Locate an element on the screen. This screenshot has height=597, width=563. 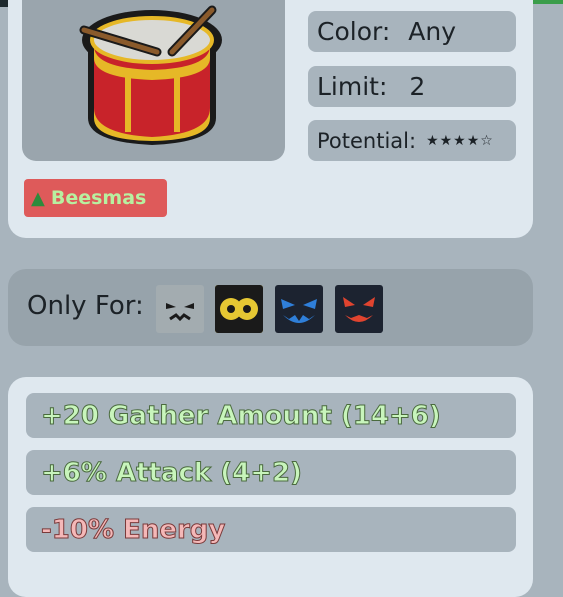
limit-field: Limit: 2 is located at coordinates (412, 86).